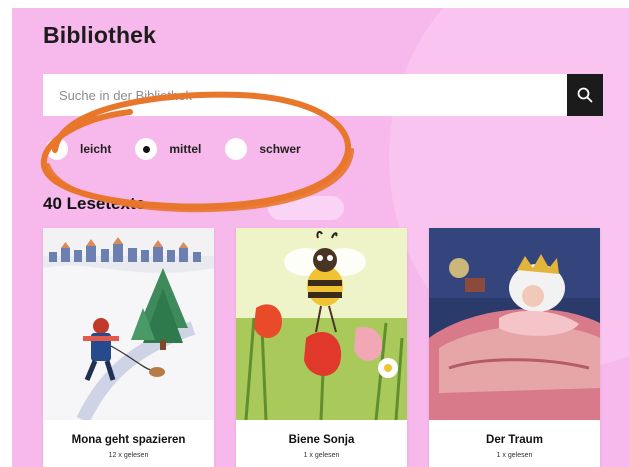  Describe the element at coordinates (128, 455) in the screenshot. I see `card-meta: 12 x gelesen` at that location.